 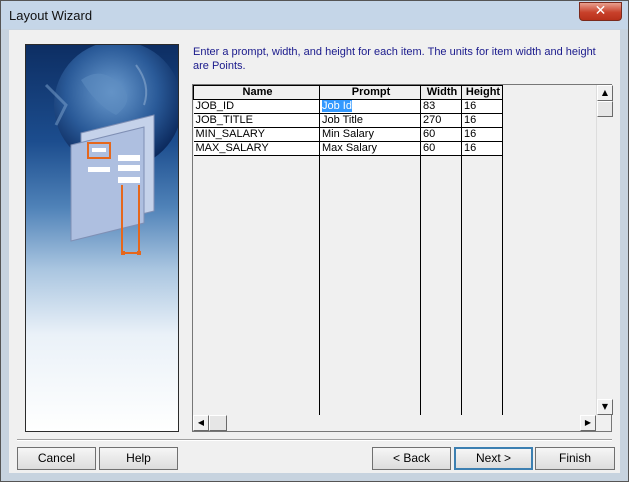 I want to click on scroll-right-button: ▶, so click(x=588, y=423).